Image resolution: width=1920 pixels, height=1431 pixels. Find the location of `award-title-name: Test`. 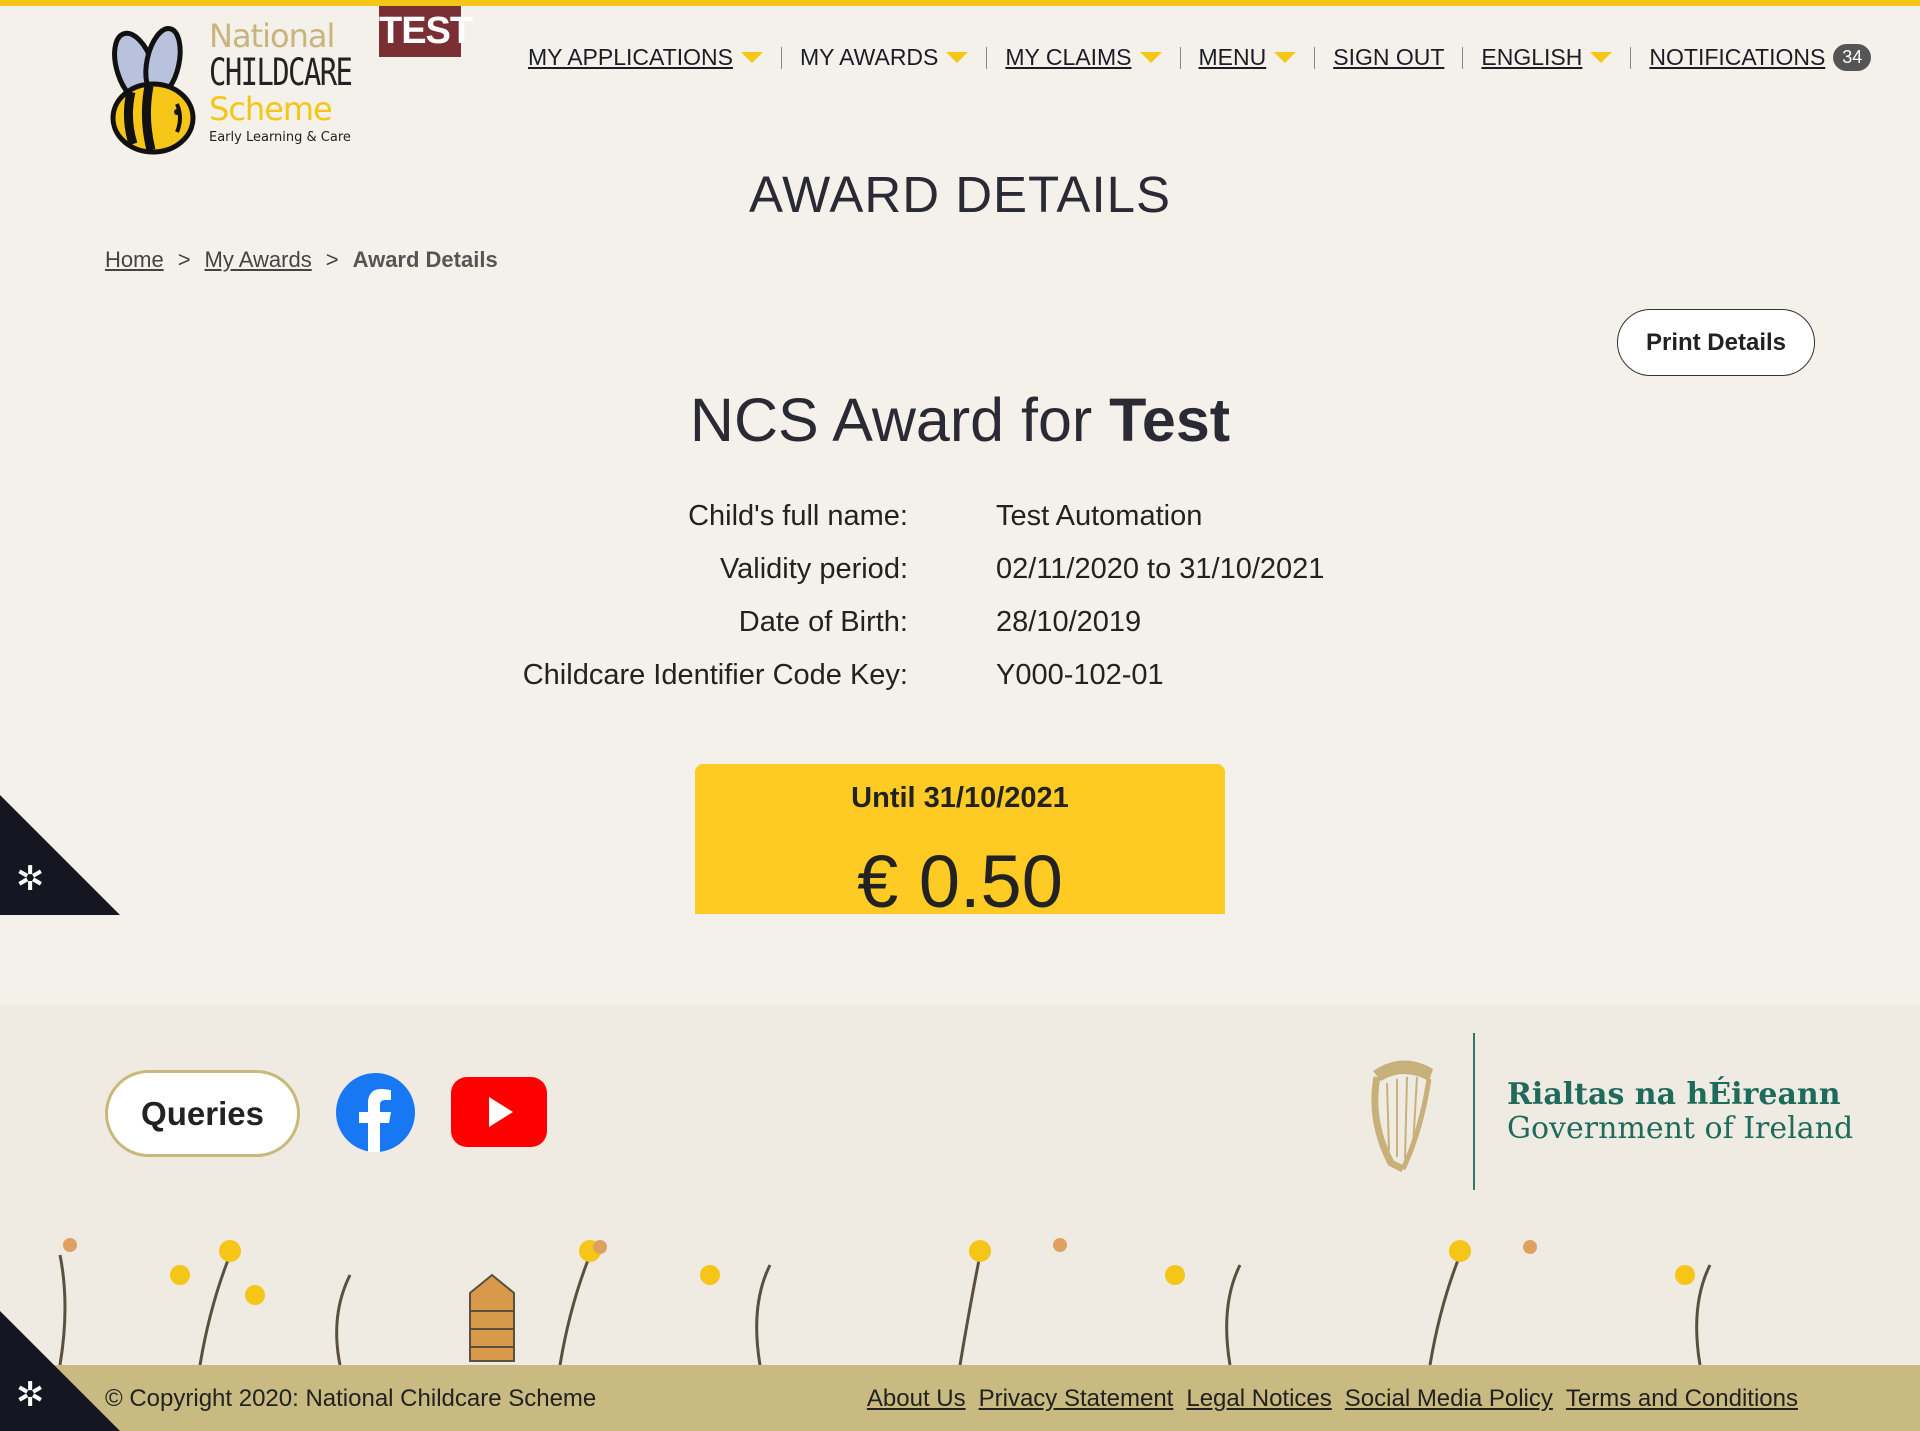

award-title-name: Test is located at coordinates (1170, 420).